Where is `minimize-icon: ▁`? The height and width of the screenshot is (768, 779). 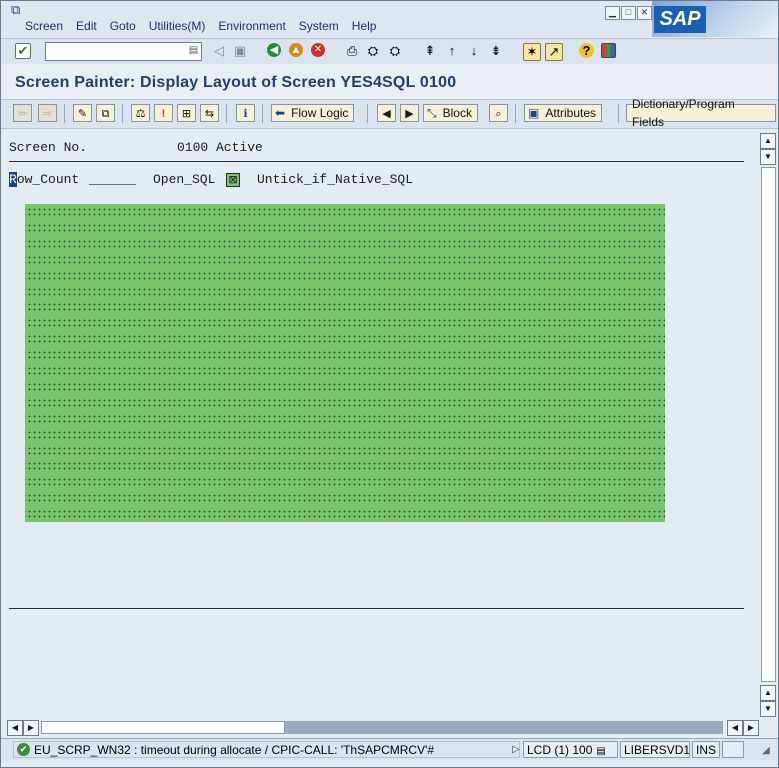 minimize-icon: ▁ is located at coordinates (612, 13).